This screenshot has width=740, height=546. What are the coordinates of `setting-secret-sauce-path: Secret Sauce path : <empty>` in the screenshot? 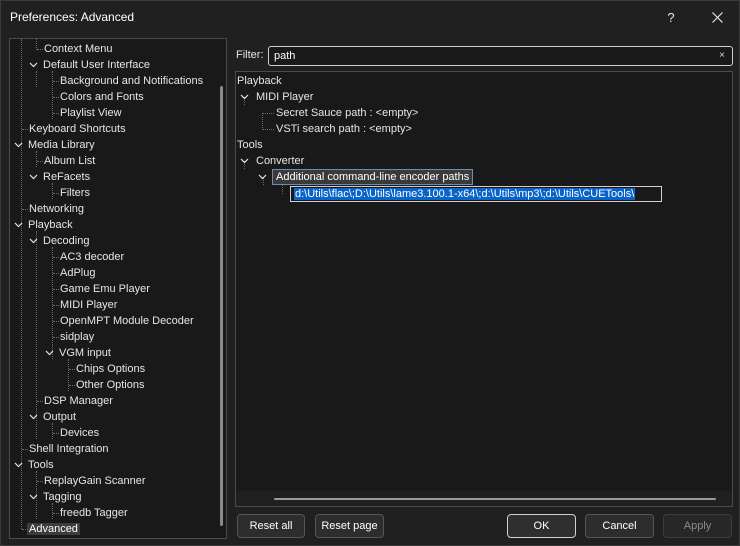 It's located at (340, 113).